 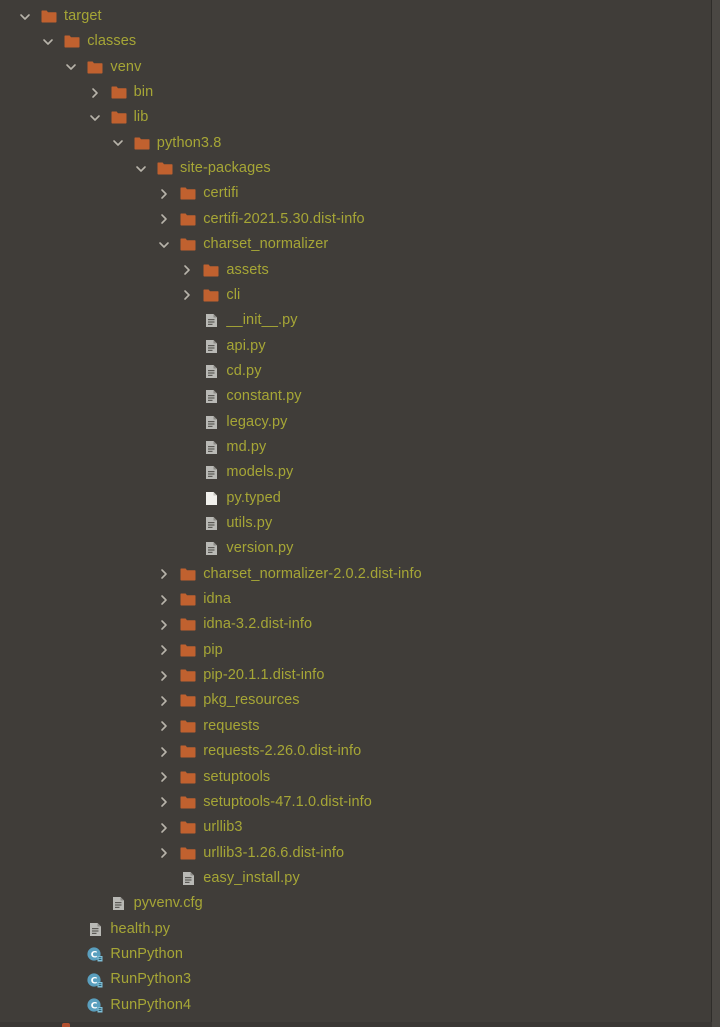 What do you see at coordinates (360, 143) in the screenshot?
I see `tree-row-python3-8: python3.8` at bounding box center [360, 143].